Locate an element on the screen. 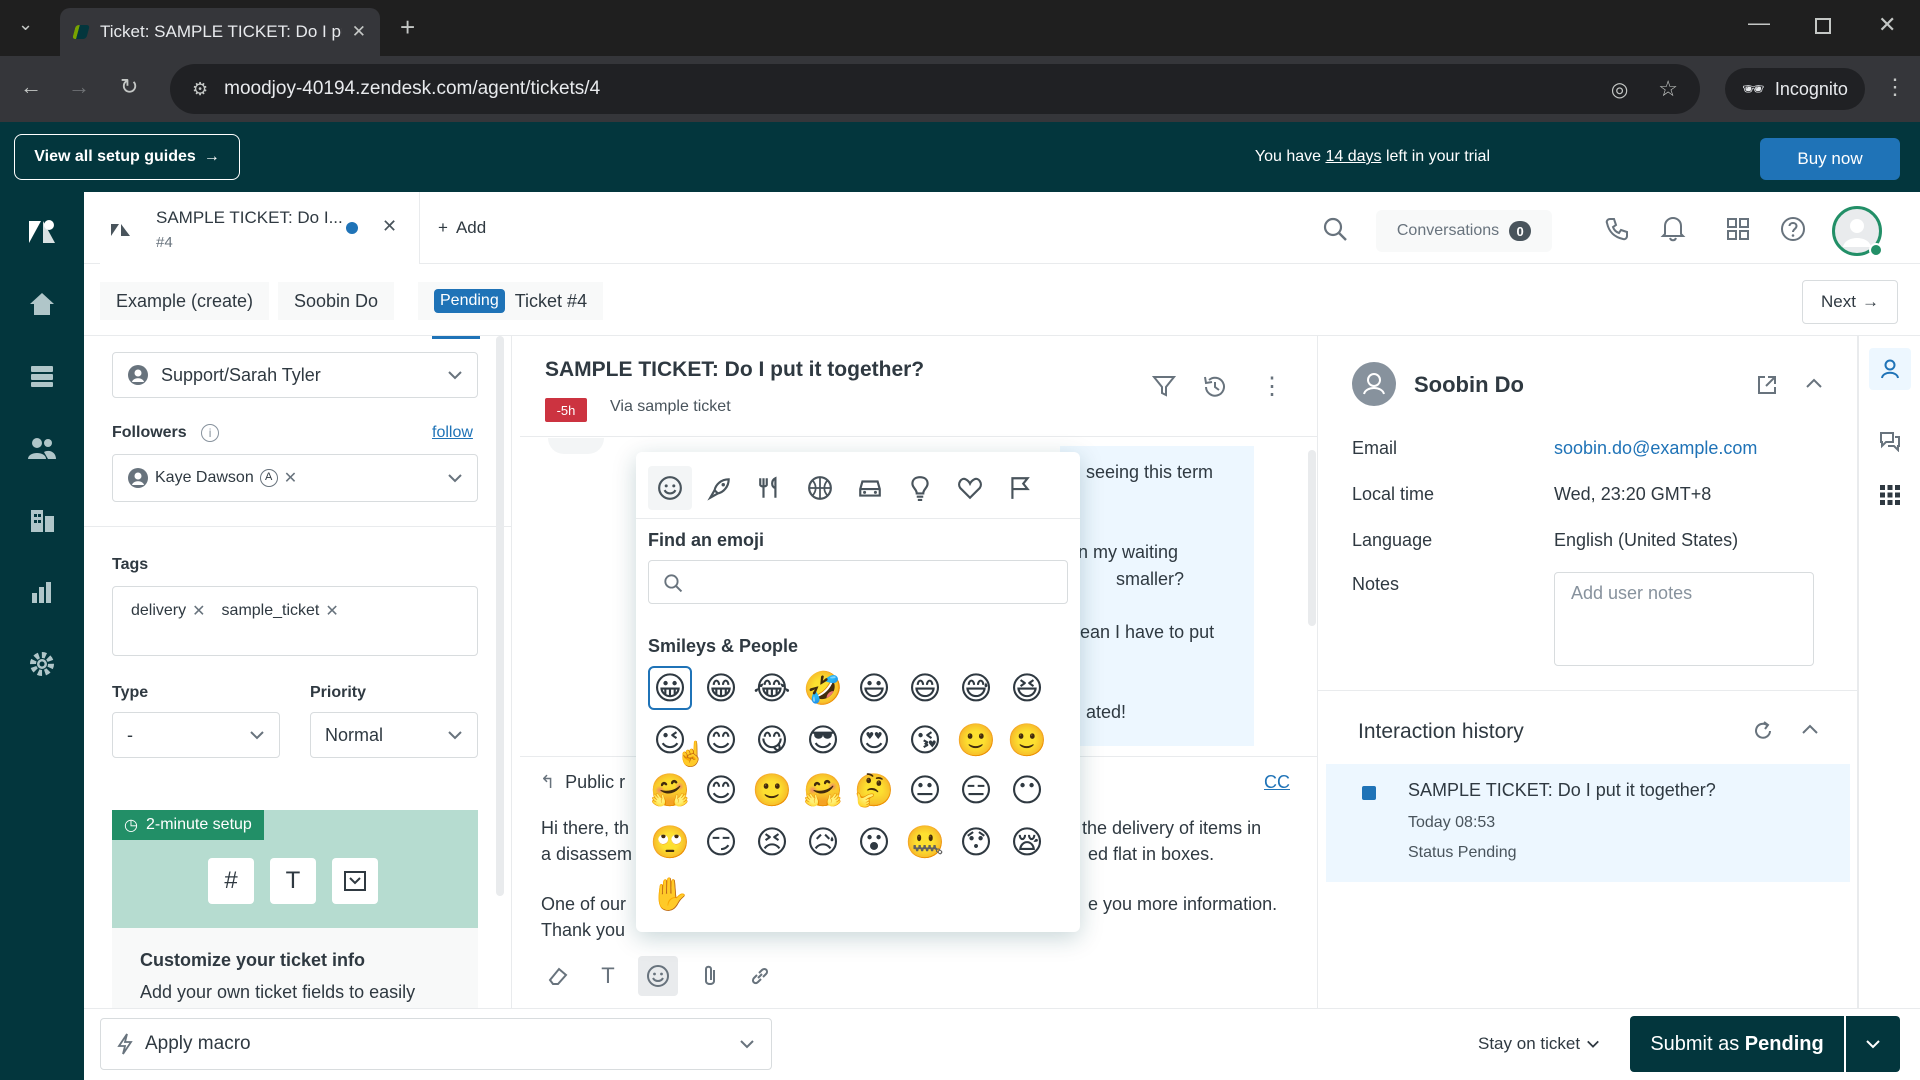  emoji-option: 😍 is located at coordinates (874, 740).